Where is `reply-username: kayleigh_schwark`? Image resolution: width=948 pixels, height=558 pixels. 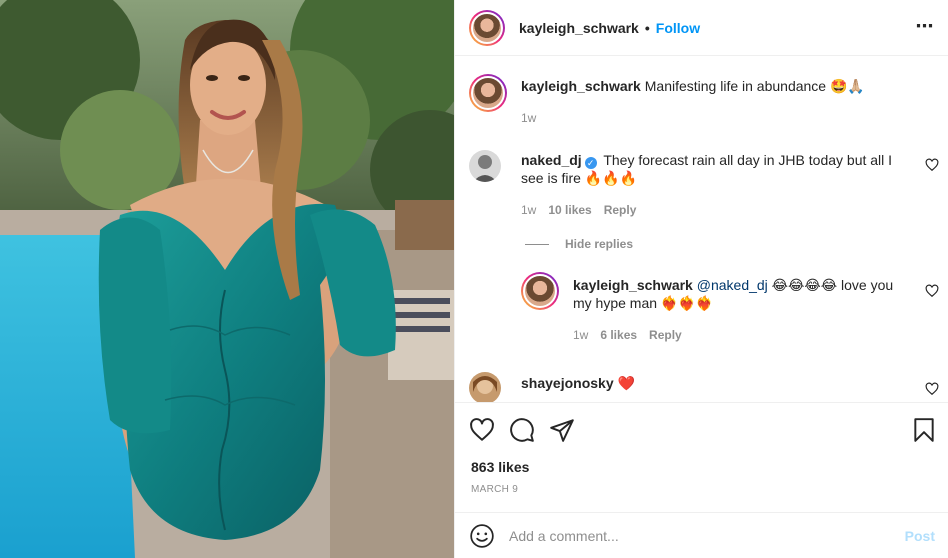
reply-username: kayleigh_schwark is located at coordinates (633, 285).